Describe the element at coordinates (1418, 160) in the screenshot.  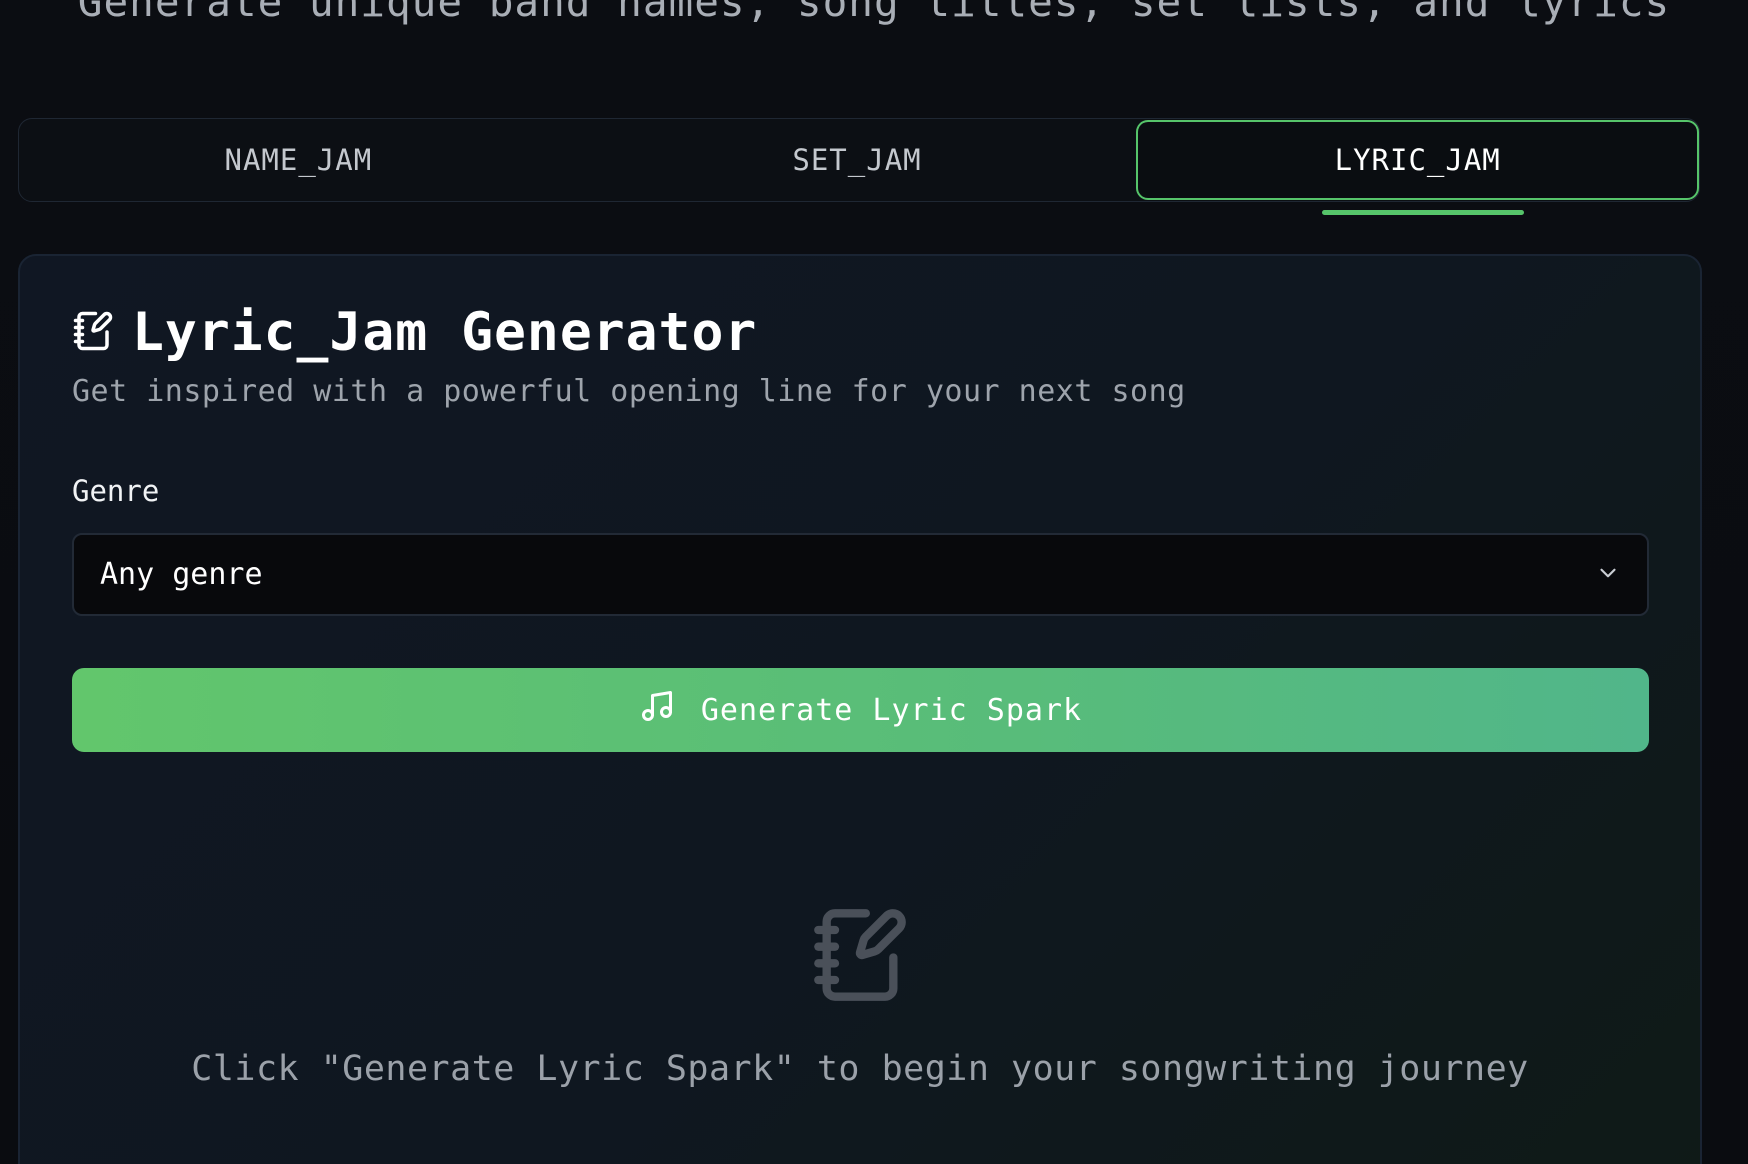
I see `tab-lyric-jam: LYRIC_JAM` at that location.